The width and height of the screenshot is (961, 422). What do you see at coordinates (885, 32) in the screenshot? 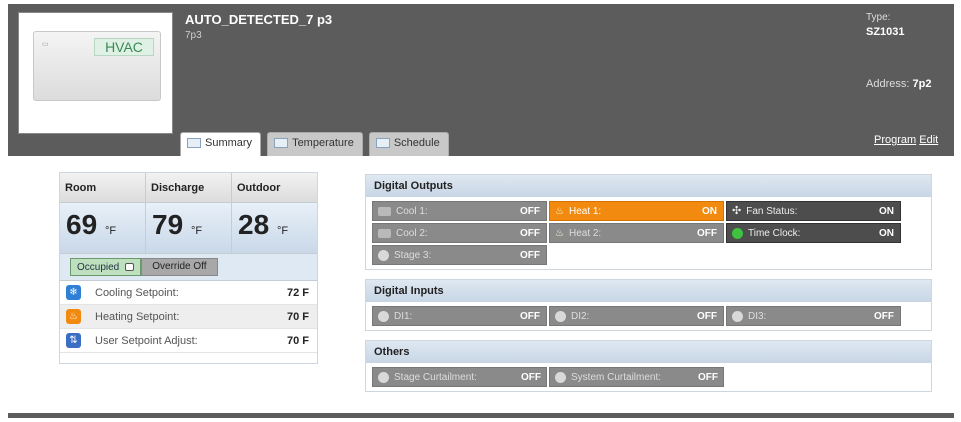
I see `type-value: SZ1031` at bounding box center [885, 32].